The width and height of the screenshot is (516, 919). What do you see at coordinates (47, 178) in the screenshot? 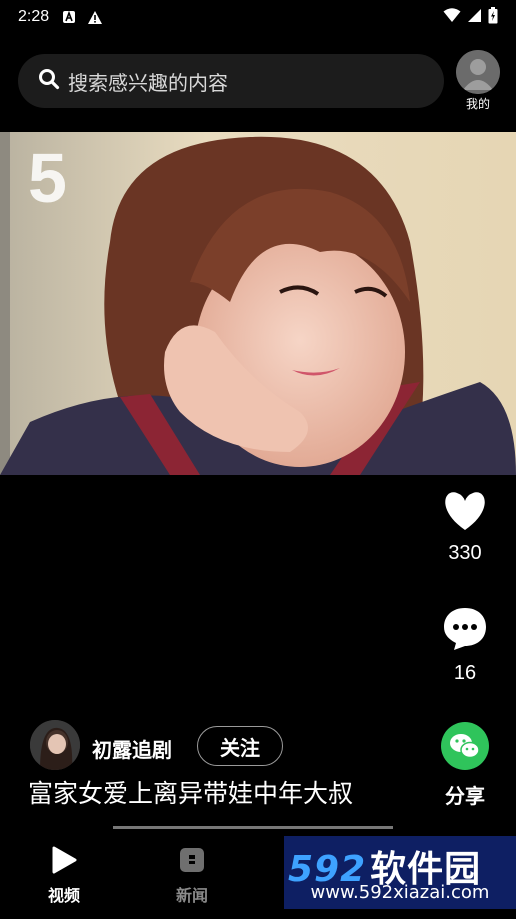
I see `video-overlay-number: 5` at bounding box center [47, 178].